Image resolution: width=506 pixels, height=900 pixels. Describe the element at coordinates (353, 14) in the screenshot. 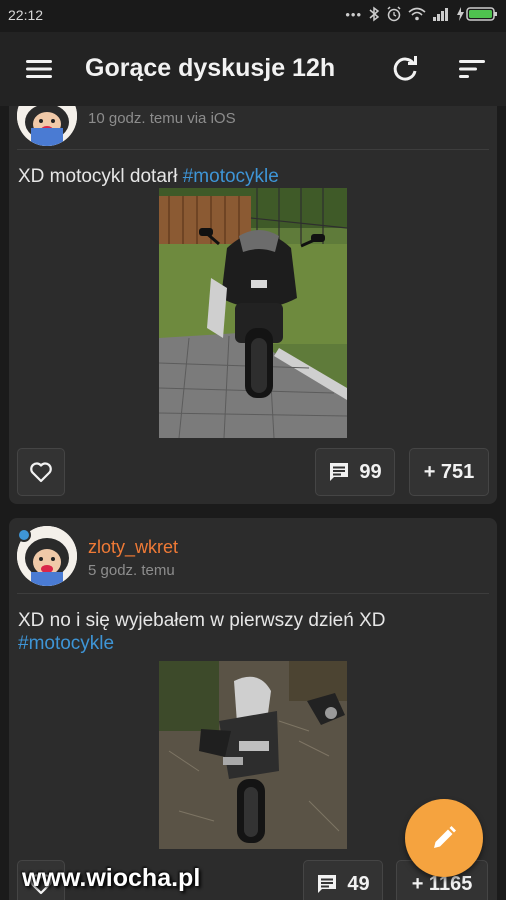

I see `more-icon: •••` at that location.